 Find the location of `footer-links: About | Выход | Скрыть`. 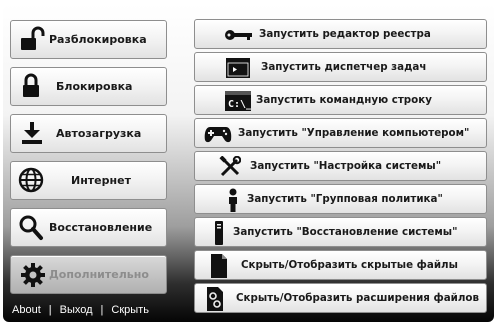

footer-links: About | Выход | Скрыть is located at coordinates (80, 310).